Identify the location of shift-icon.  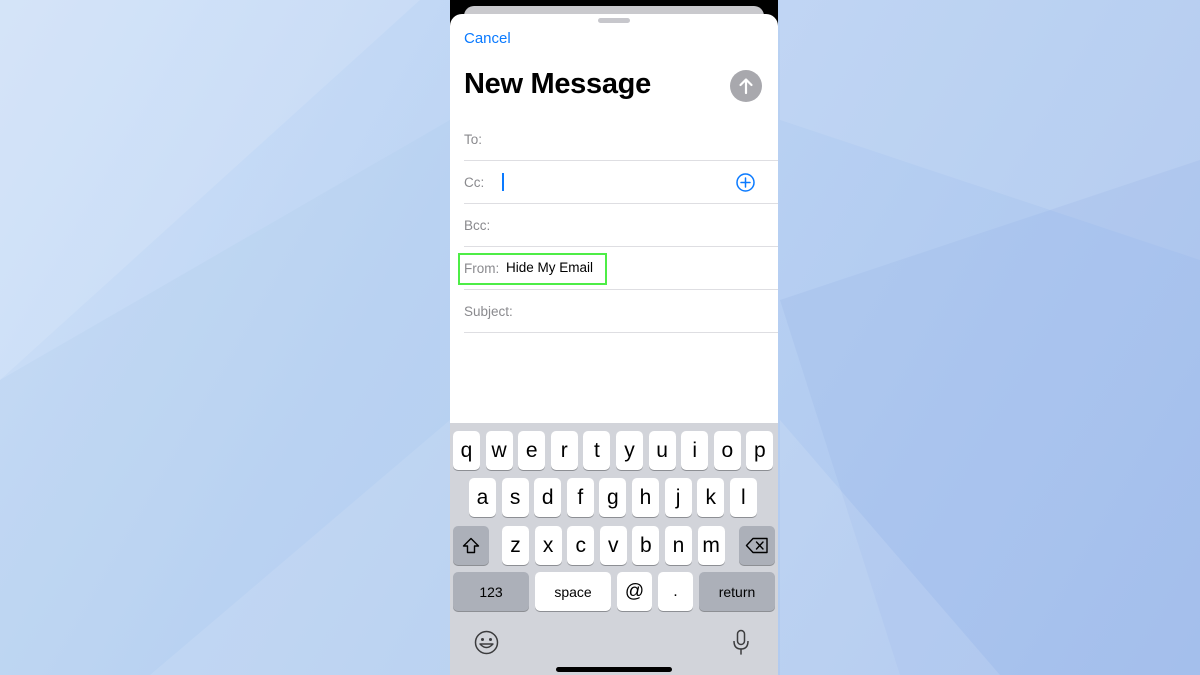
(471, 545).